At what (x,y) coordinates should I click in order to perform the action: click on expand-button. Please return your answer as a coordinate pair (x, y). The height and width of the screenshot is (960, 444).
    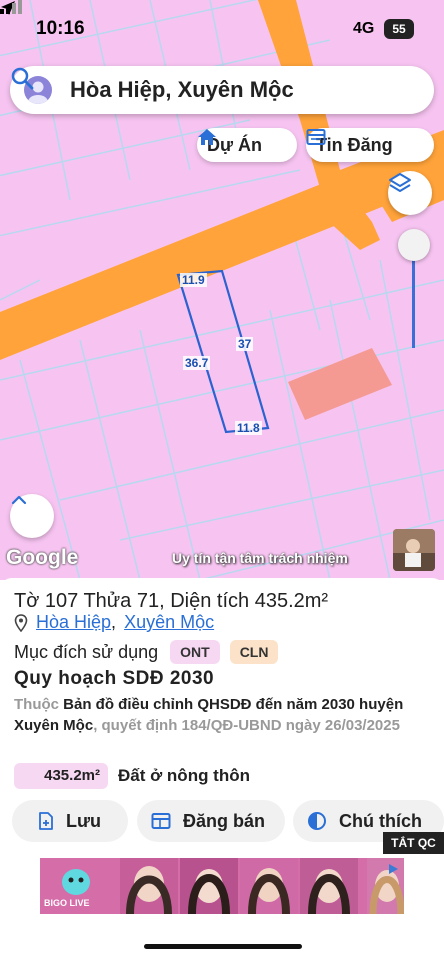
    Looking at the image, I should click on (32, 516).